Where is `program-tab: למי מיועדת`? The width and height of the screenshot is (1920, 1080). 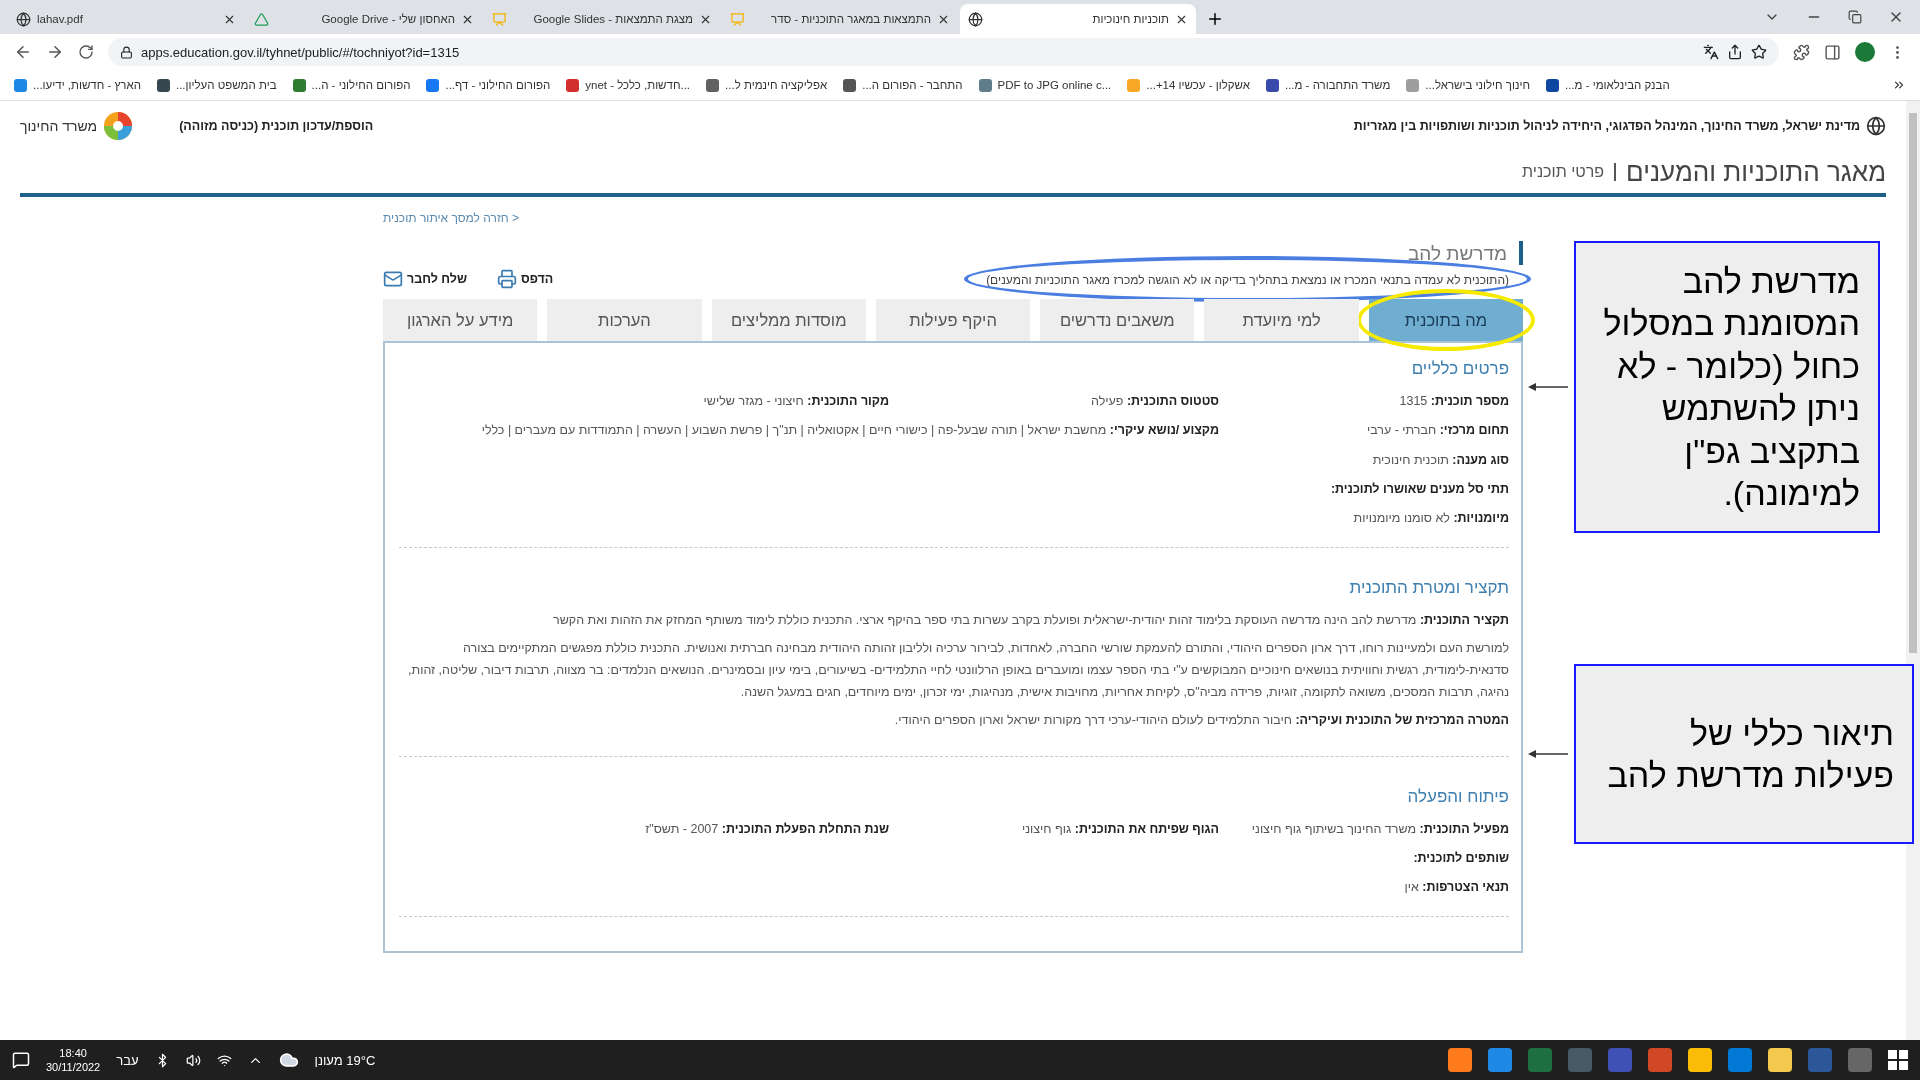 program-tab: למי מיועדת is located at coordinates (1281, 320).